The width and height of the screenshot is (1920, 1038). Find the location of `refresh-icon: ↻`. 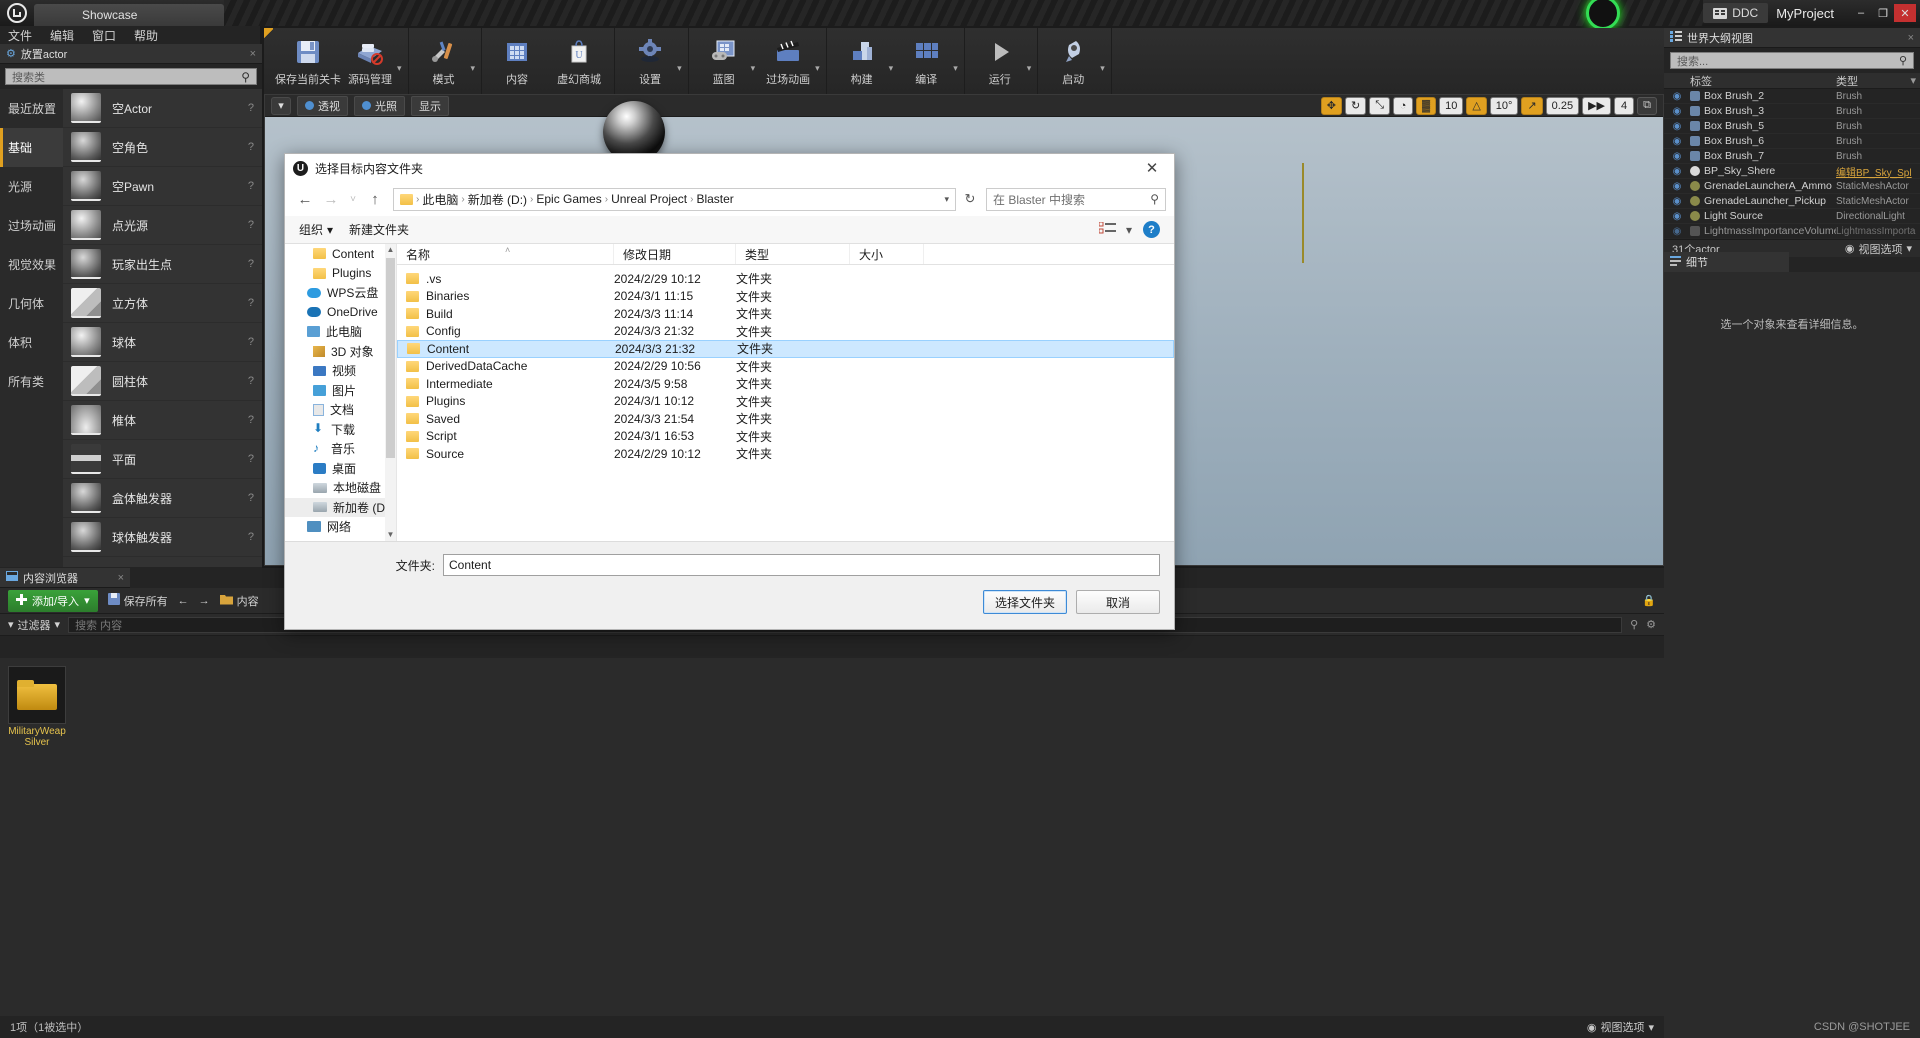

refresh-icon: ↻ is located at coordinates (970, 199).